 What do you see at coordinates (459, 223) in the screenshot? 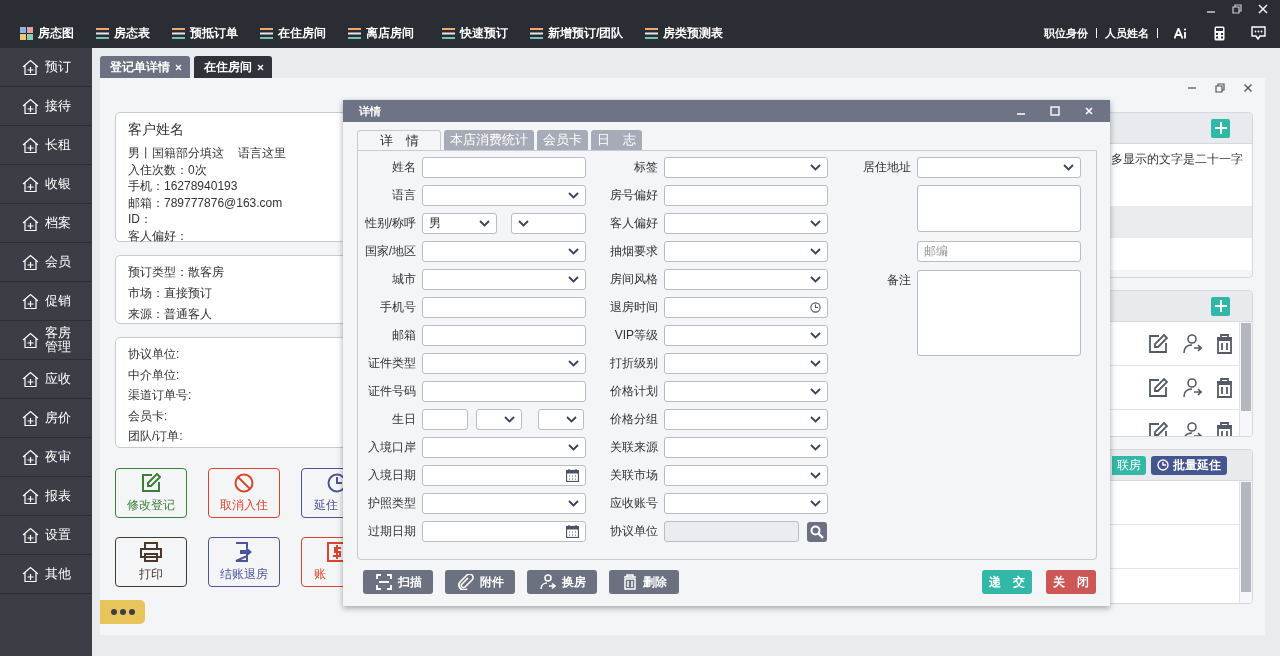
I see `select-field: 男` at bounding box center [459, 223].